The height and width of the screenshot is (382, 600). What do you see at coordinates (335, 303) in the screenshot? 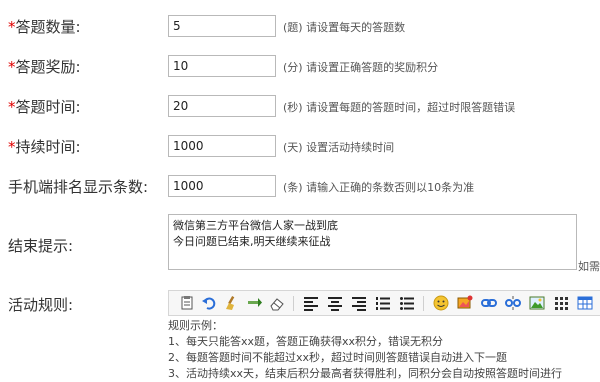
I see `align-center-icon` at bounding box center [335, 303].